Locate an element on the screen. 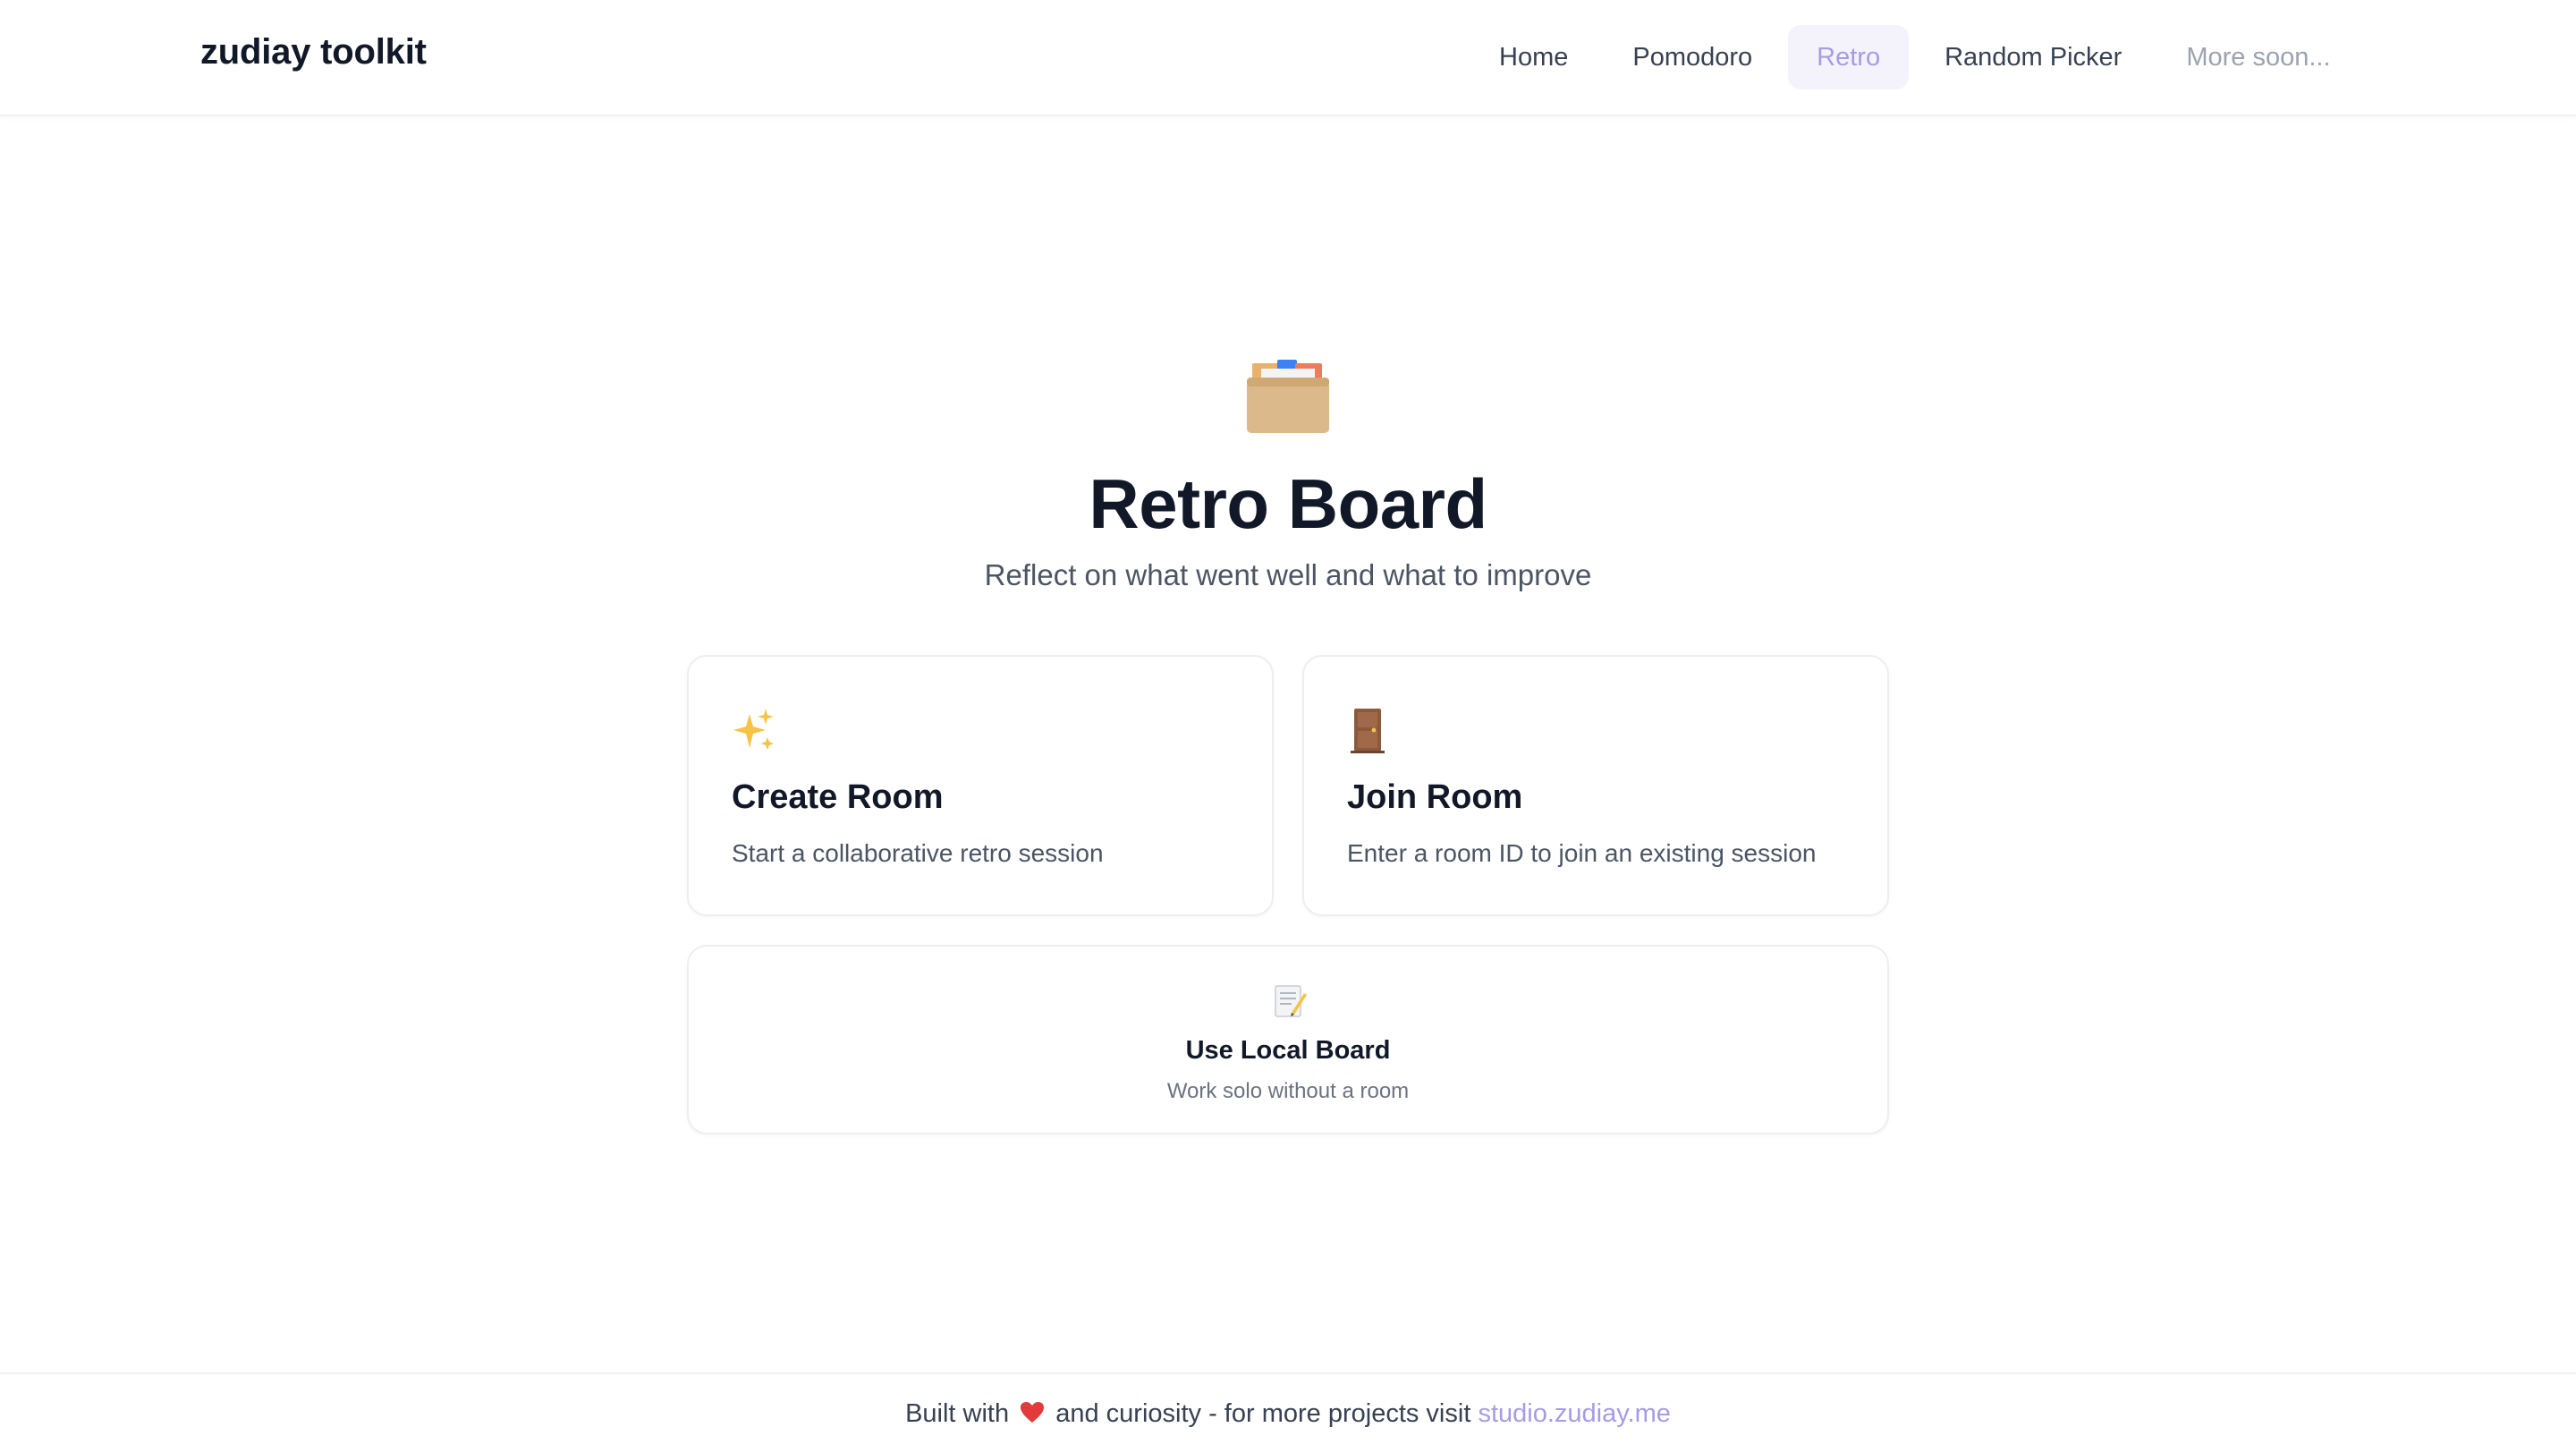 The height and width of the screenshot is (1453, 2576). page-title: Retro Board is located at coordinates (1288, 503).